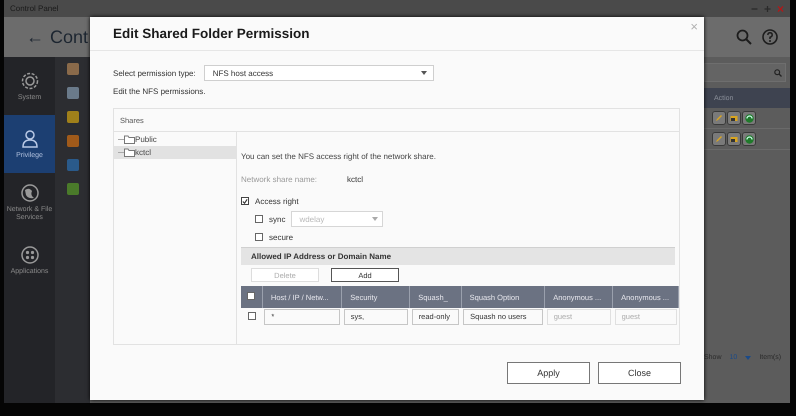  What do you see at coordinates (745, 72) in the screenshot?
I see `search-field` at bounding box center [745, 72].